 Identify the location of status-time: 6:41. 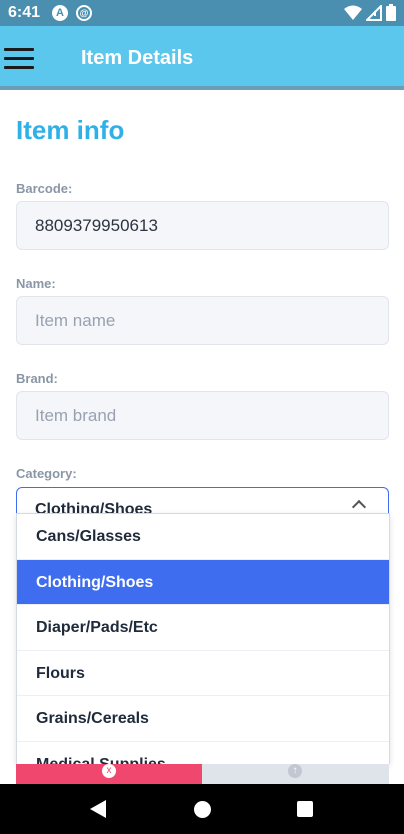
(24, 12).